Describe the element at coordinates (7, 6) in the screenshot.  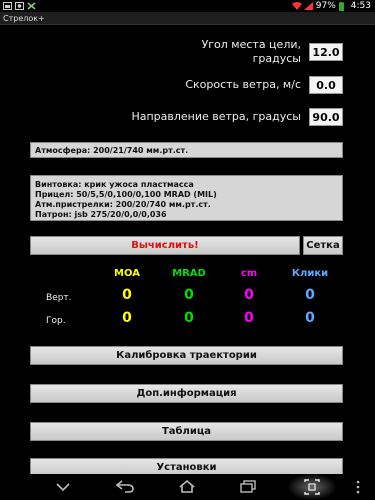
I see `gallery-notification-icon` at that location.